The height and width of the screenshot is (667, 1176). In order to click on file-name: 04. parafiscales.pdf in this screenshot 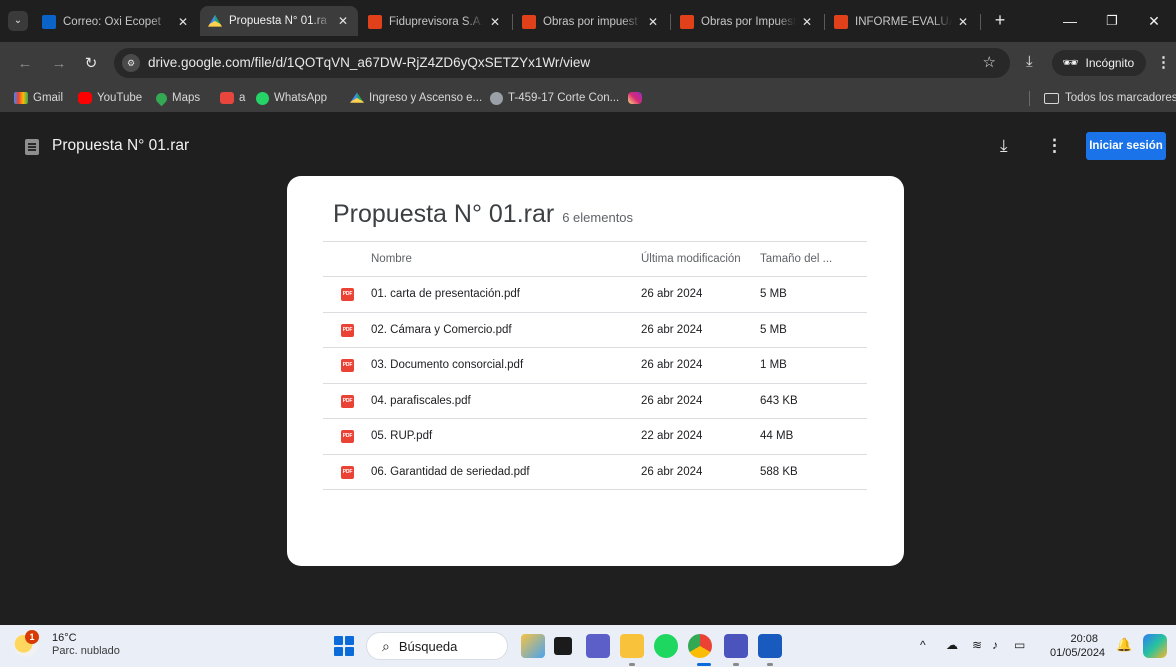, I will do `click(421, 400)`.